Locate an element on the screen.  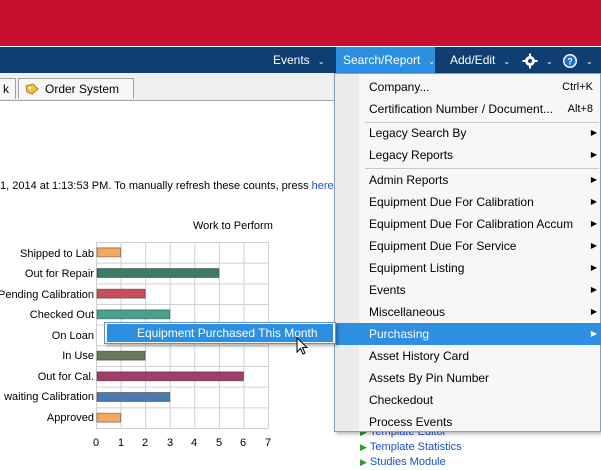
nav-search-report: Search/Report ⌄ is located at coordinates (385, 60).